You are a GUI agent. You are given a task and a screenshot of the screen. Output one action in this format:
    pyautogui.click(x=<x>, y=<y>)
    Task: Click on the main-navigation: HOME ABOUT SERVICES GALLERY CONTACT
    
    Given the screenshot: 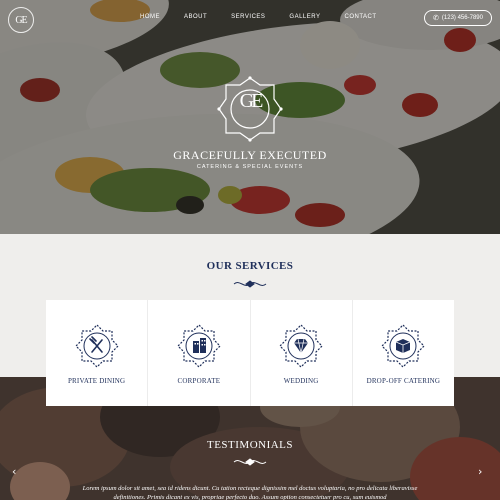 What is the action you would take?
    pyautogui.click(x=270, y=17)
    